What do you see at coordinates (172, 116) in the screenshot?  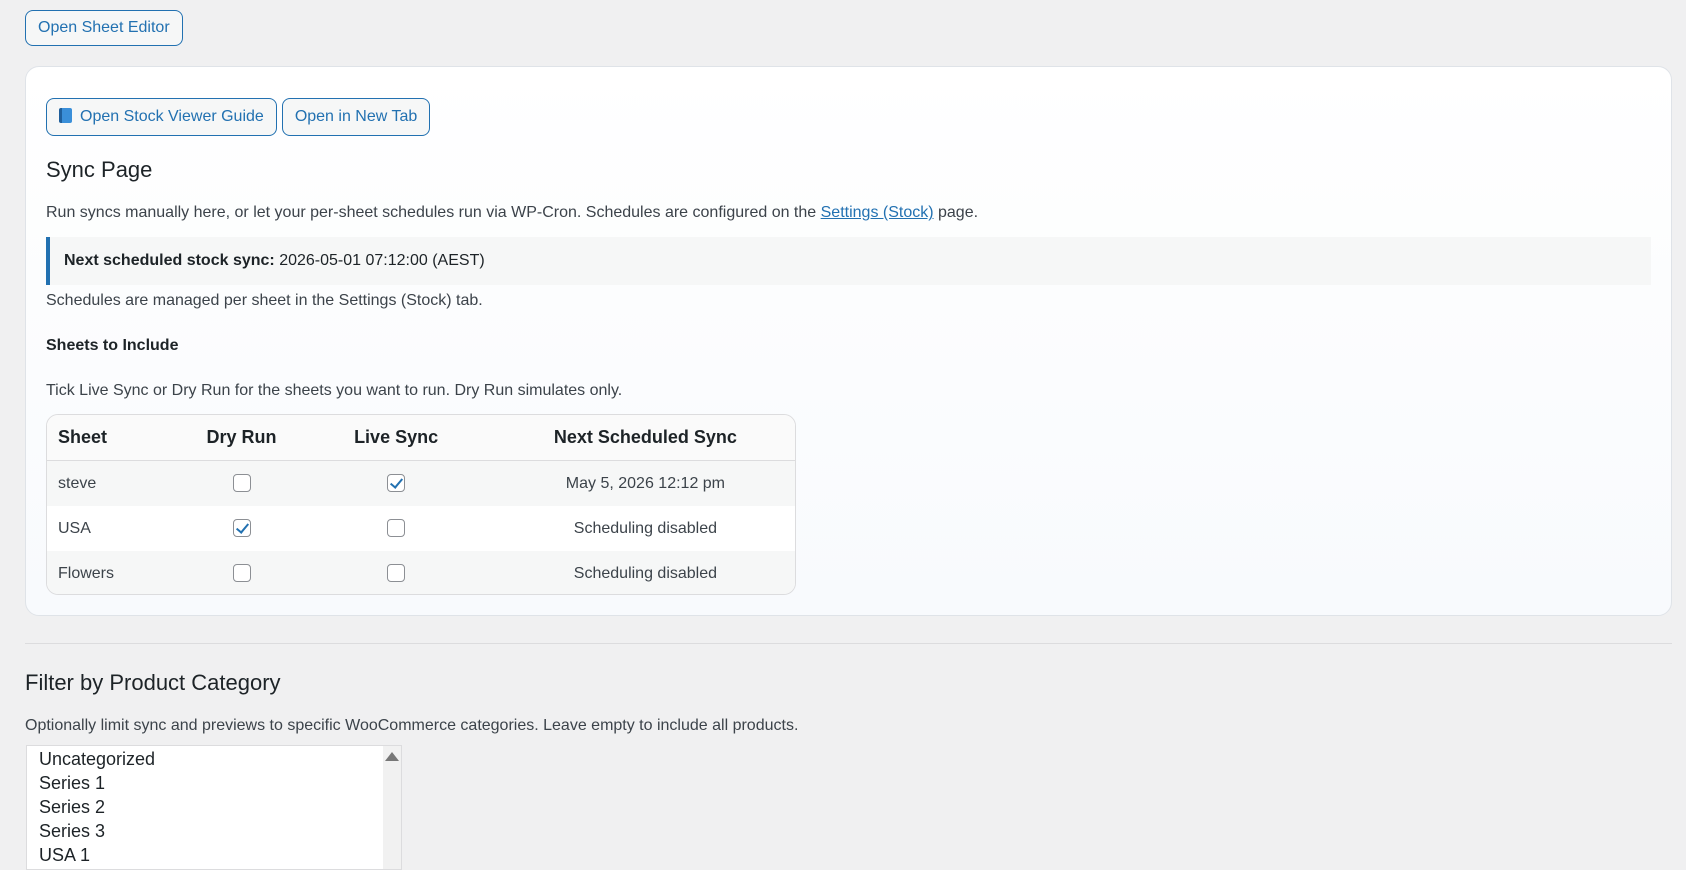 I see `guide-button-label: Open Stock Viewer Guide` at bounding box center [172, 116].